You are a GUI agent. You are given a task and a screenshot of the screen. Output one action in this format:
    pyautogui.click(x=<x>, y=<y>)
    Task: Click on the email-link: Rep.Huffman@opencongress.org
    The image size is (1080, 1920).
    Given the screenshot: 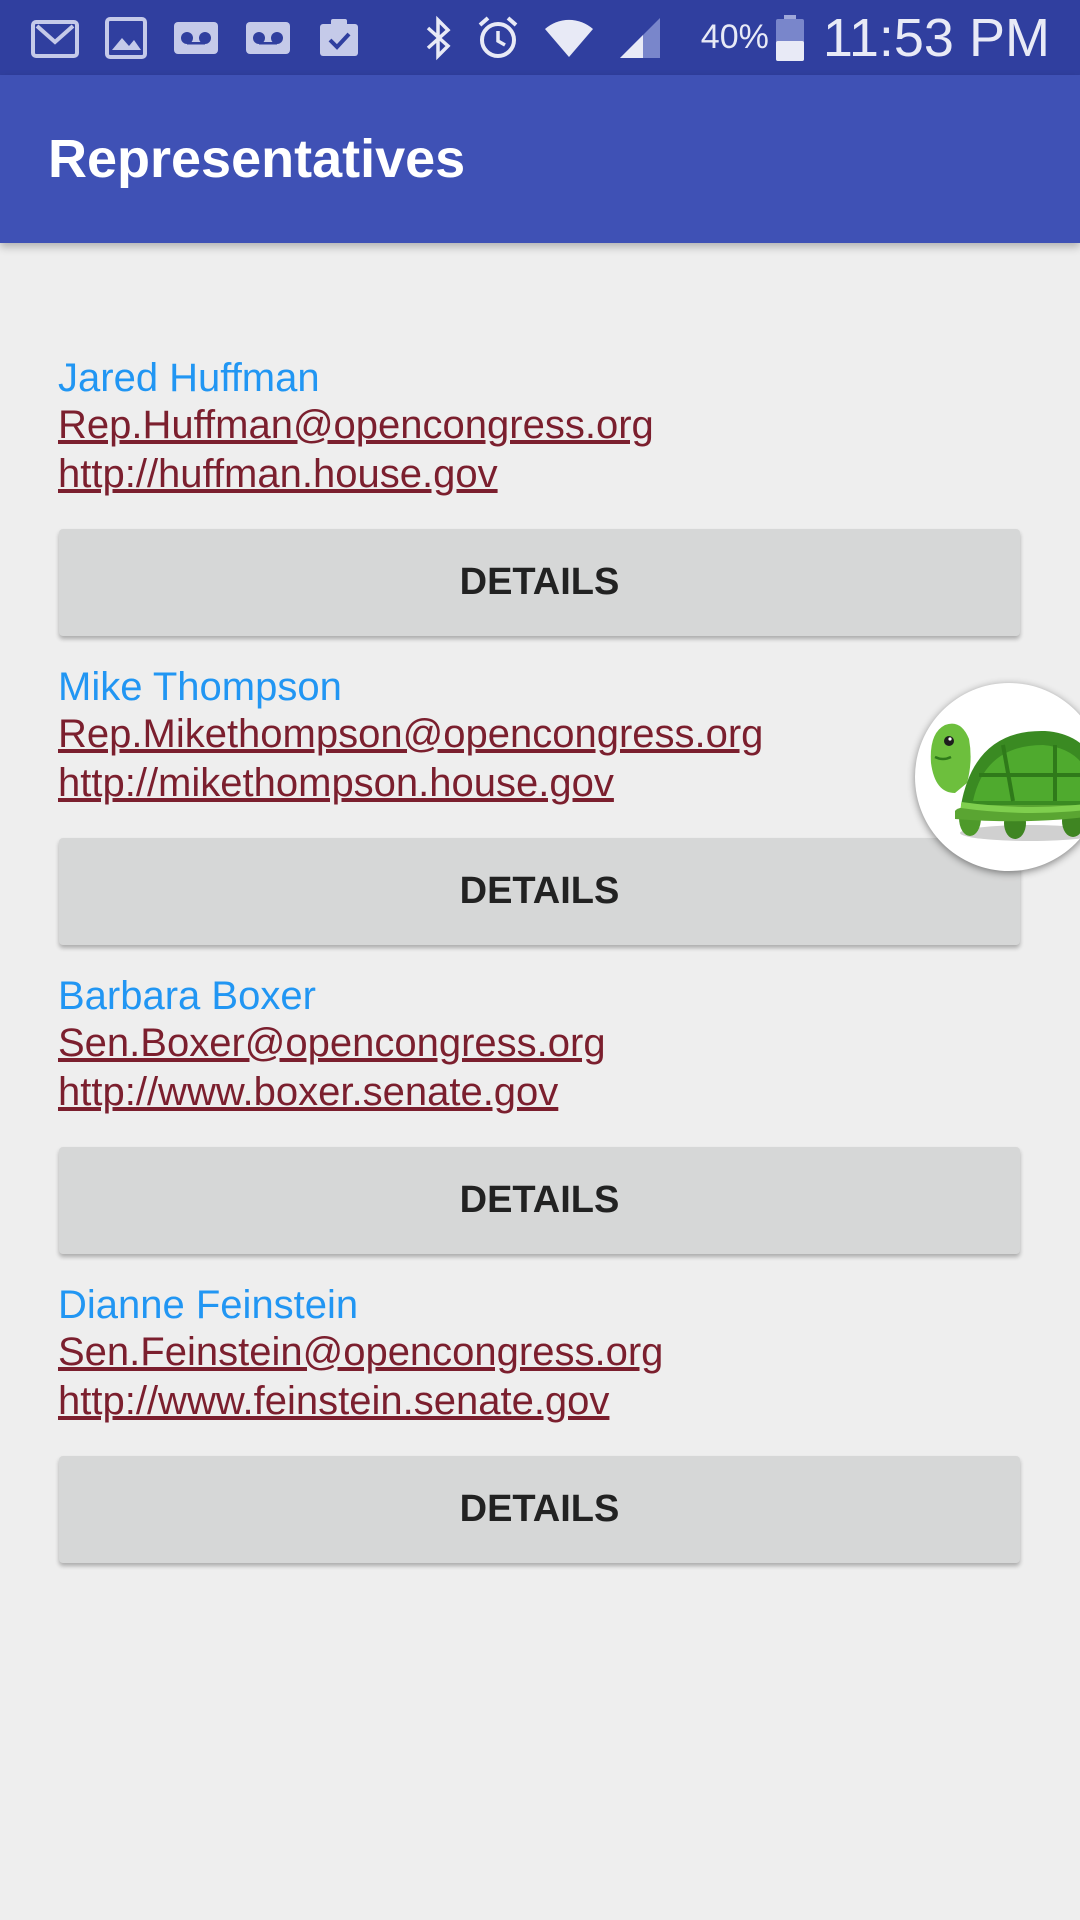 What is the action you would take?
    pyautogui.click(x=539, y=424)
    